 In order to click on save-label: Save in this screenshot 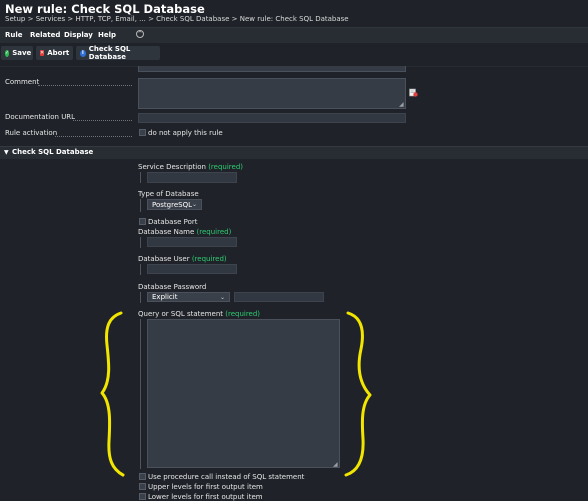, I will do `click(22, 53)`.